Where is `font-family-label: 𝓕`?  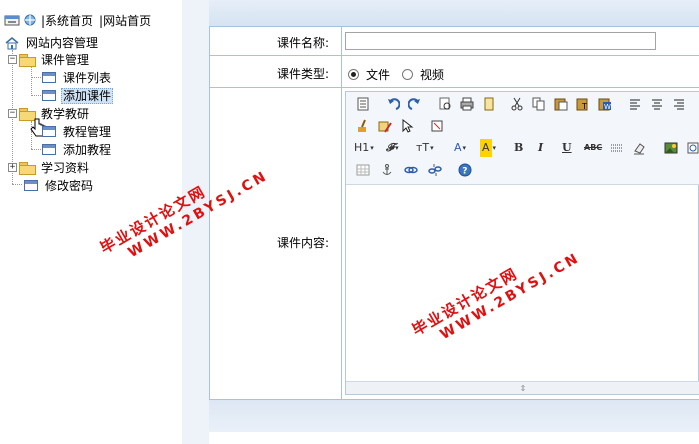 font-family-label: 𝓕 is located at coordinates (390, 147).